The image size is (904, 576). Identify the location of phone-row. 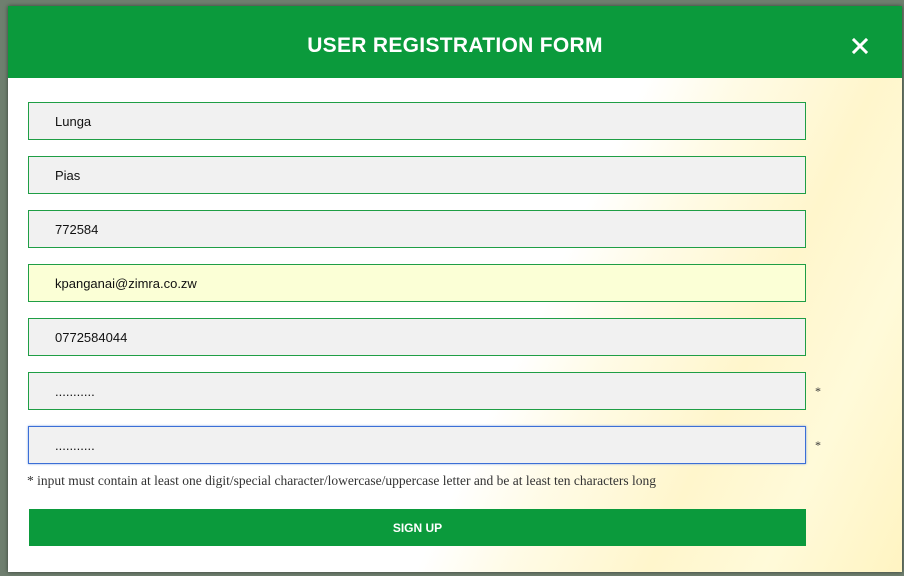
(458, 337).